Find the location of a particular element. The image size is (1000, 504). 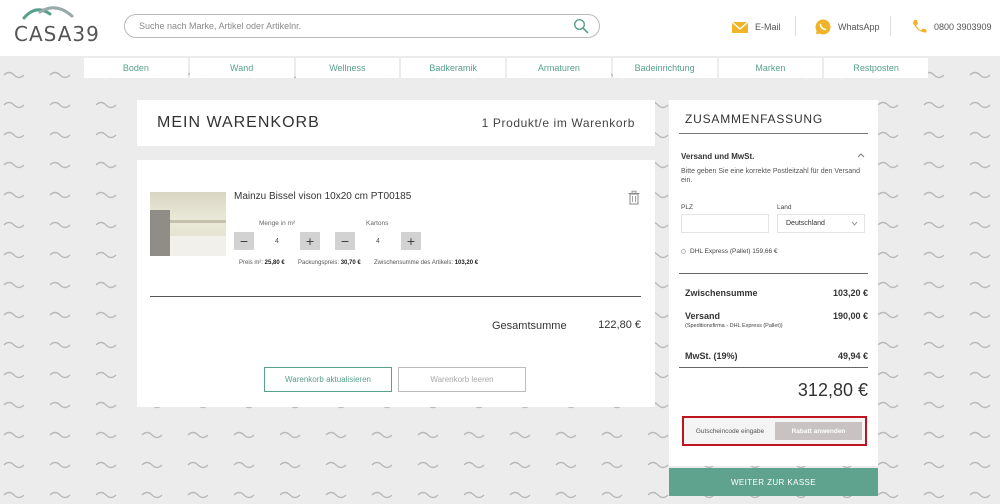

summary-tax: MwSt. (19%) 49,94 € is located at coordinates (776, 356).